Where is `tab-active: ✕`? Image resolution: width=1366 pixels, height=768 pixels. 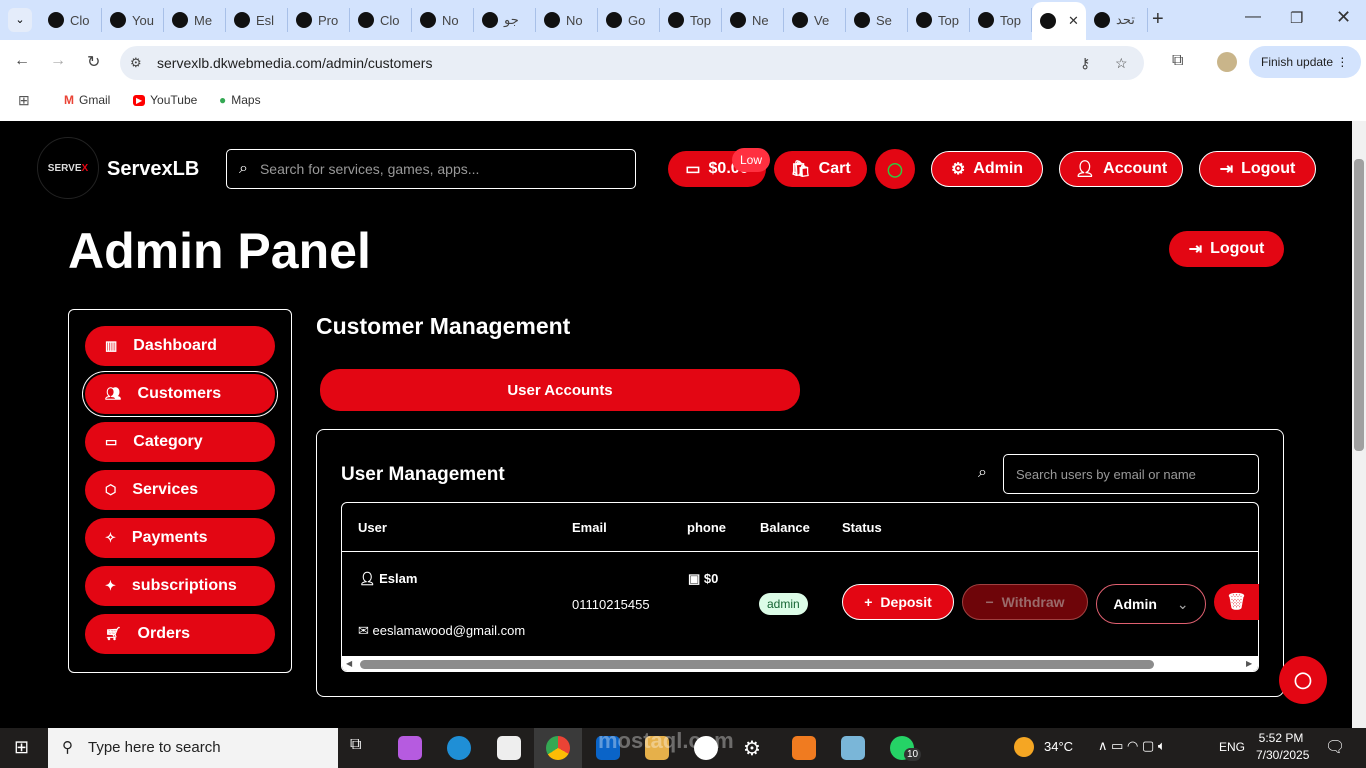 tab-active: ✕ is located at coordinates (1059, 21).